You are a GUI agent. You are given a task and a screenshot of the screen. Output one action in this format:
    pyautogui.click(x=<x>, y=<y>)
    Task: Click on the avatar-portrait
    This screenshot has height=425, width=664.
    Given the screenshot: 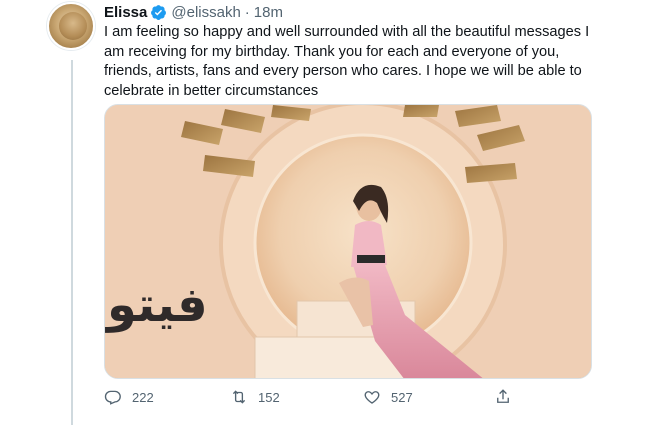 What is the action you would take?
    pyautogui.click(x=73, y=26)
    